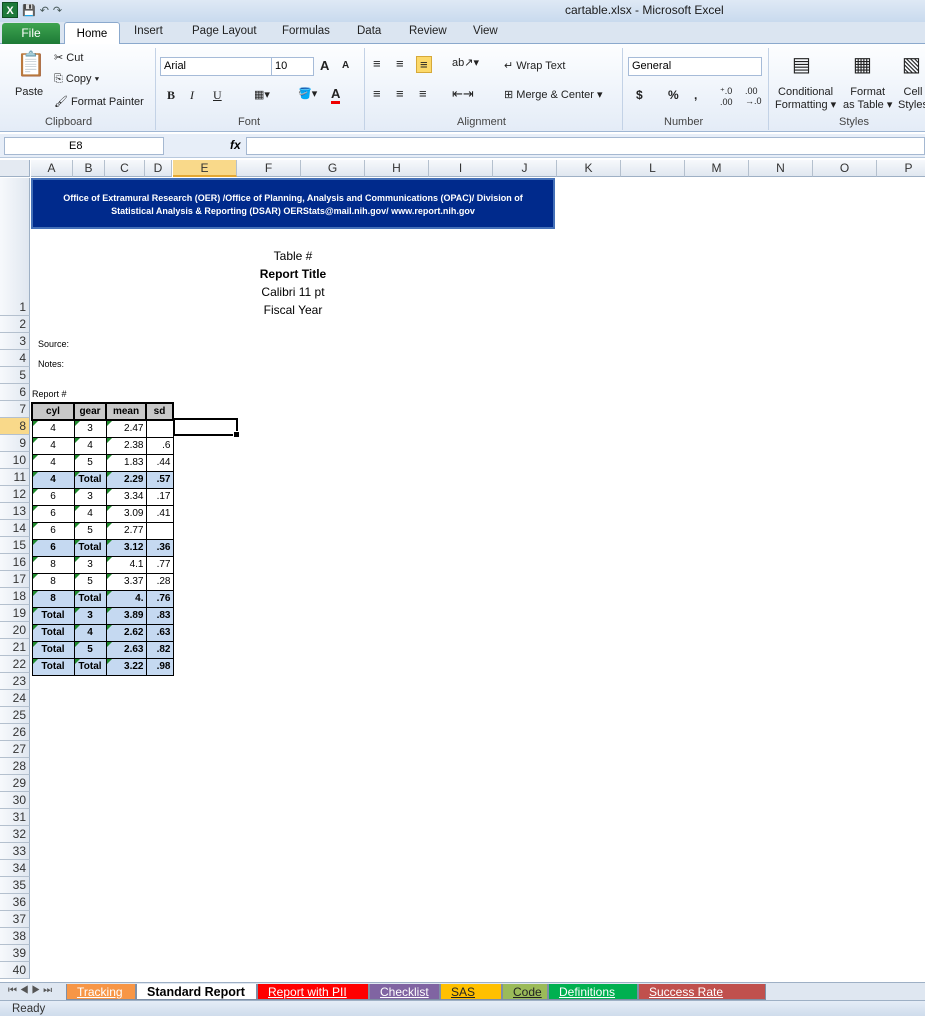 This screenshot has height=1017, width=925. What do you see at coordinates (15, 698) in the screenshot?
I see `row-header-24: 24` at bounding box center [15, 698].